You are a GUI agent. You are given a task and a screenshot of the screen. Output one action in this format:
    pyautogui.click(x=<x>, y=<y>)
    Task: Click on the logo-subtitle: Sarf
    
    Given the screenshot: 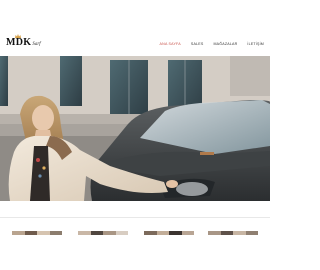 What is the action you would take?
    pyautogui.click(x=36, y=44)
    